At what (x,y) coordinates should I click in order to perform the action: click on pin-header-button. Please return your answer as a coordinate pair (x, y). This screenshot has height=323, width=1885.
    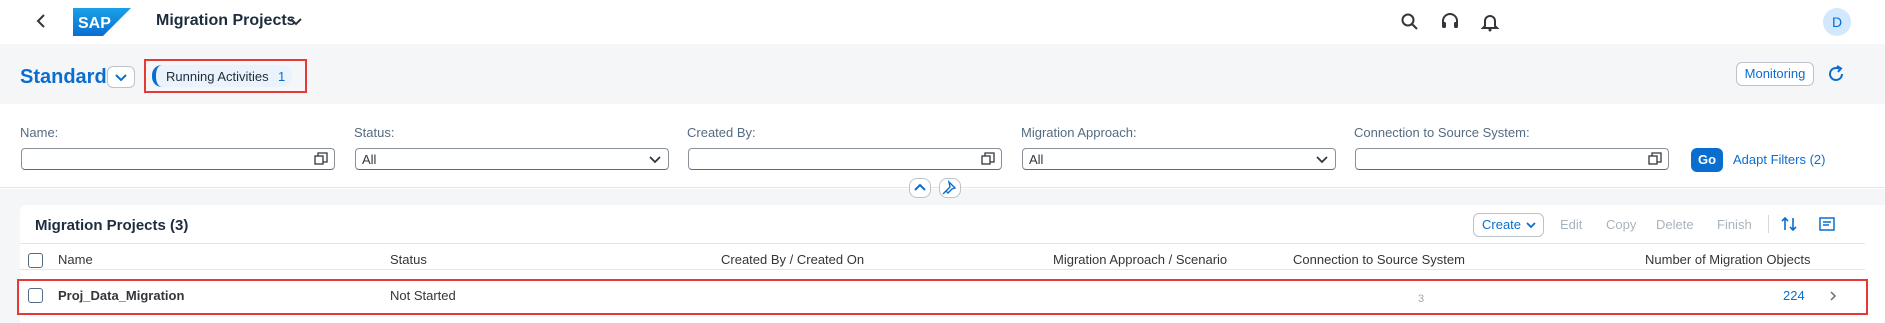
    Looking at the image, I should click on (950, 188).